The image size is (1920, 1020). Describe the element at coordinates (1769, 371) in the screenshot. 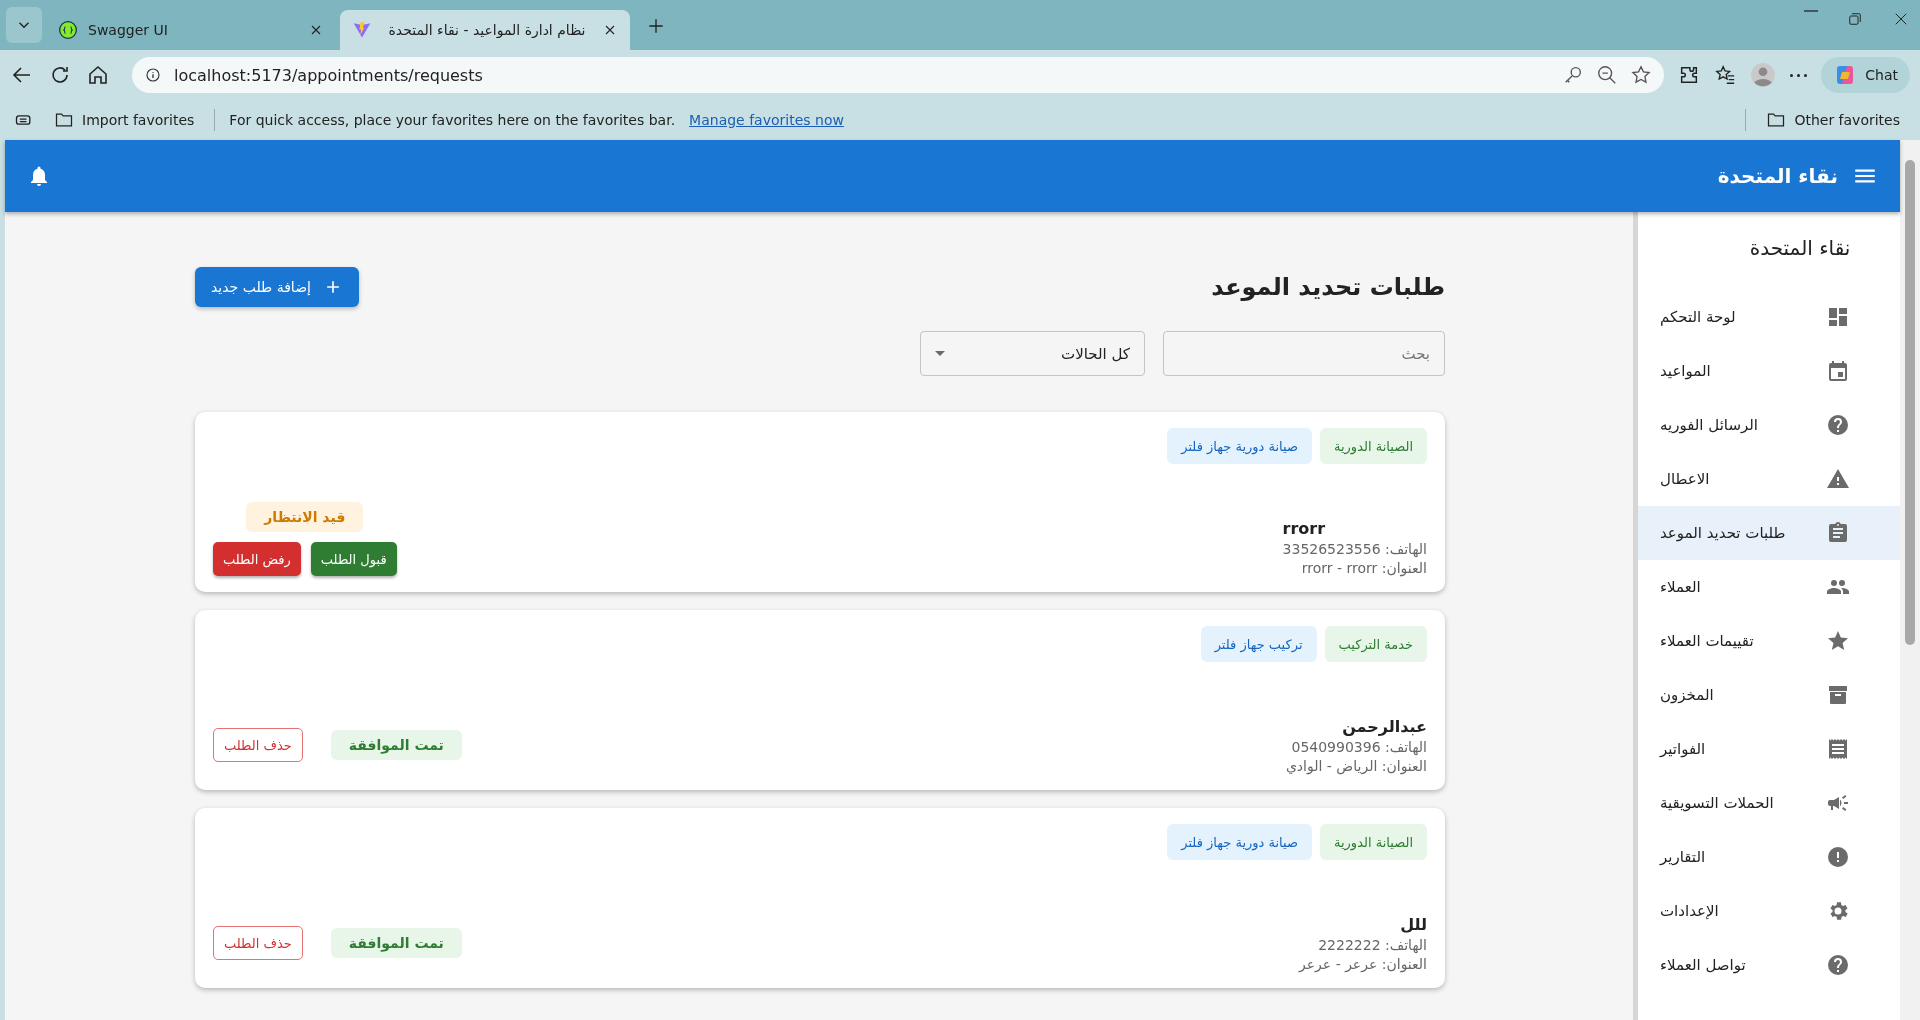

I see `sidebar-item: المواعيد` at that location.